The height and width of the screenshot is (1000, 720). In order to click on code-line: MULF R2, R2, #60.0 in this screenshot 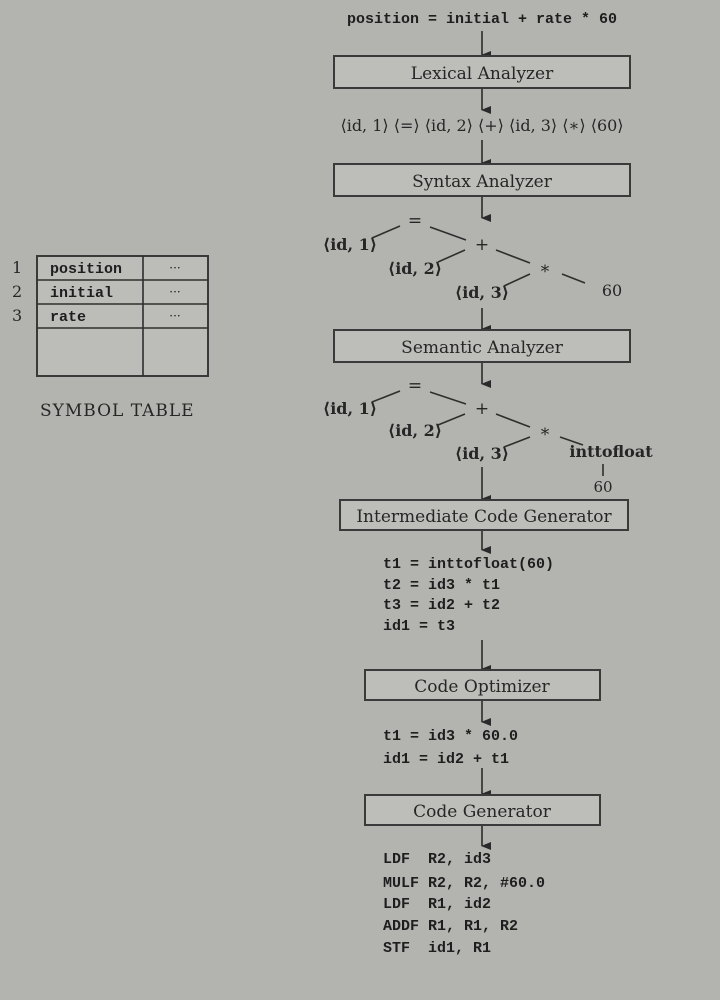, I will do `click(464, 883)`.